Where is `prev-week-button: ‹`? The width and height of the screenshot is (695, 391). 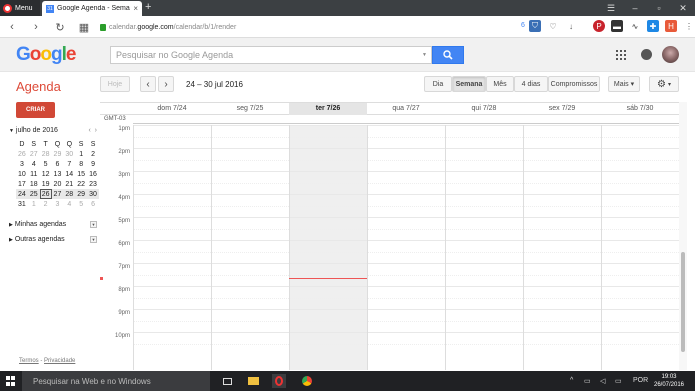
prev-week-button: ‹ is located at coordinates (148, 84).